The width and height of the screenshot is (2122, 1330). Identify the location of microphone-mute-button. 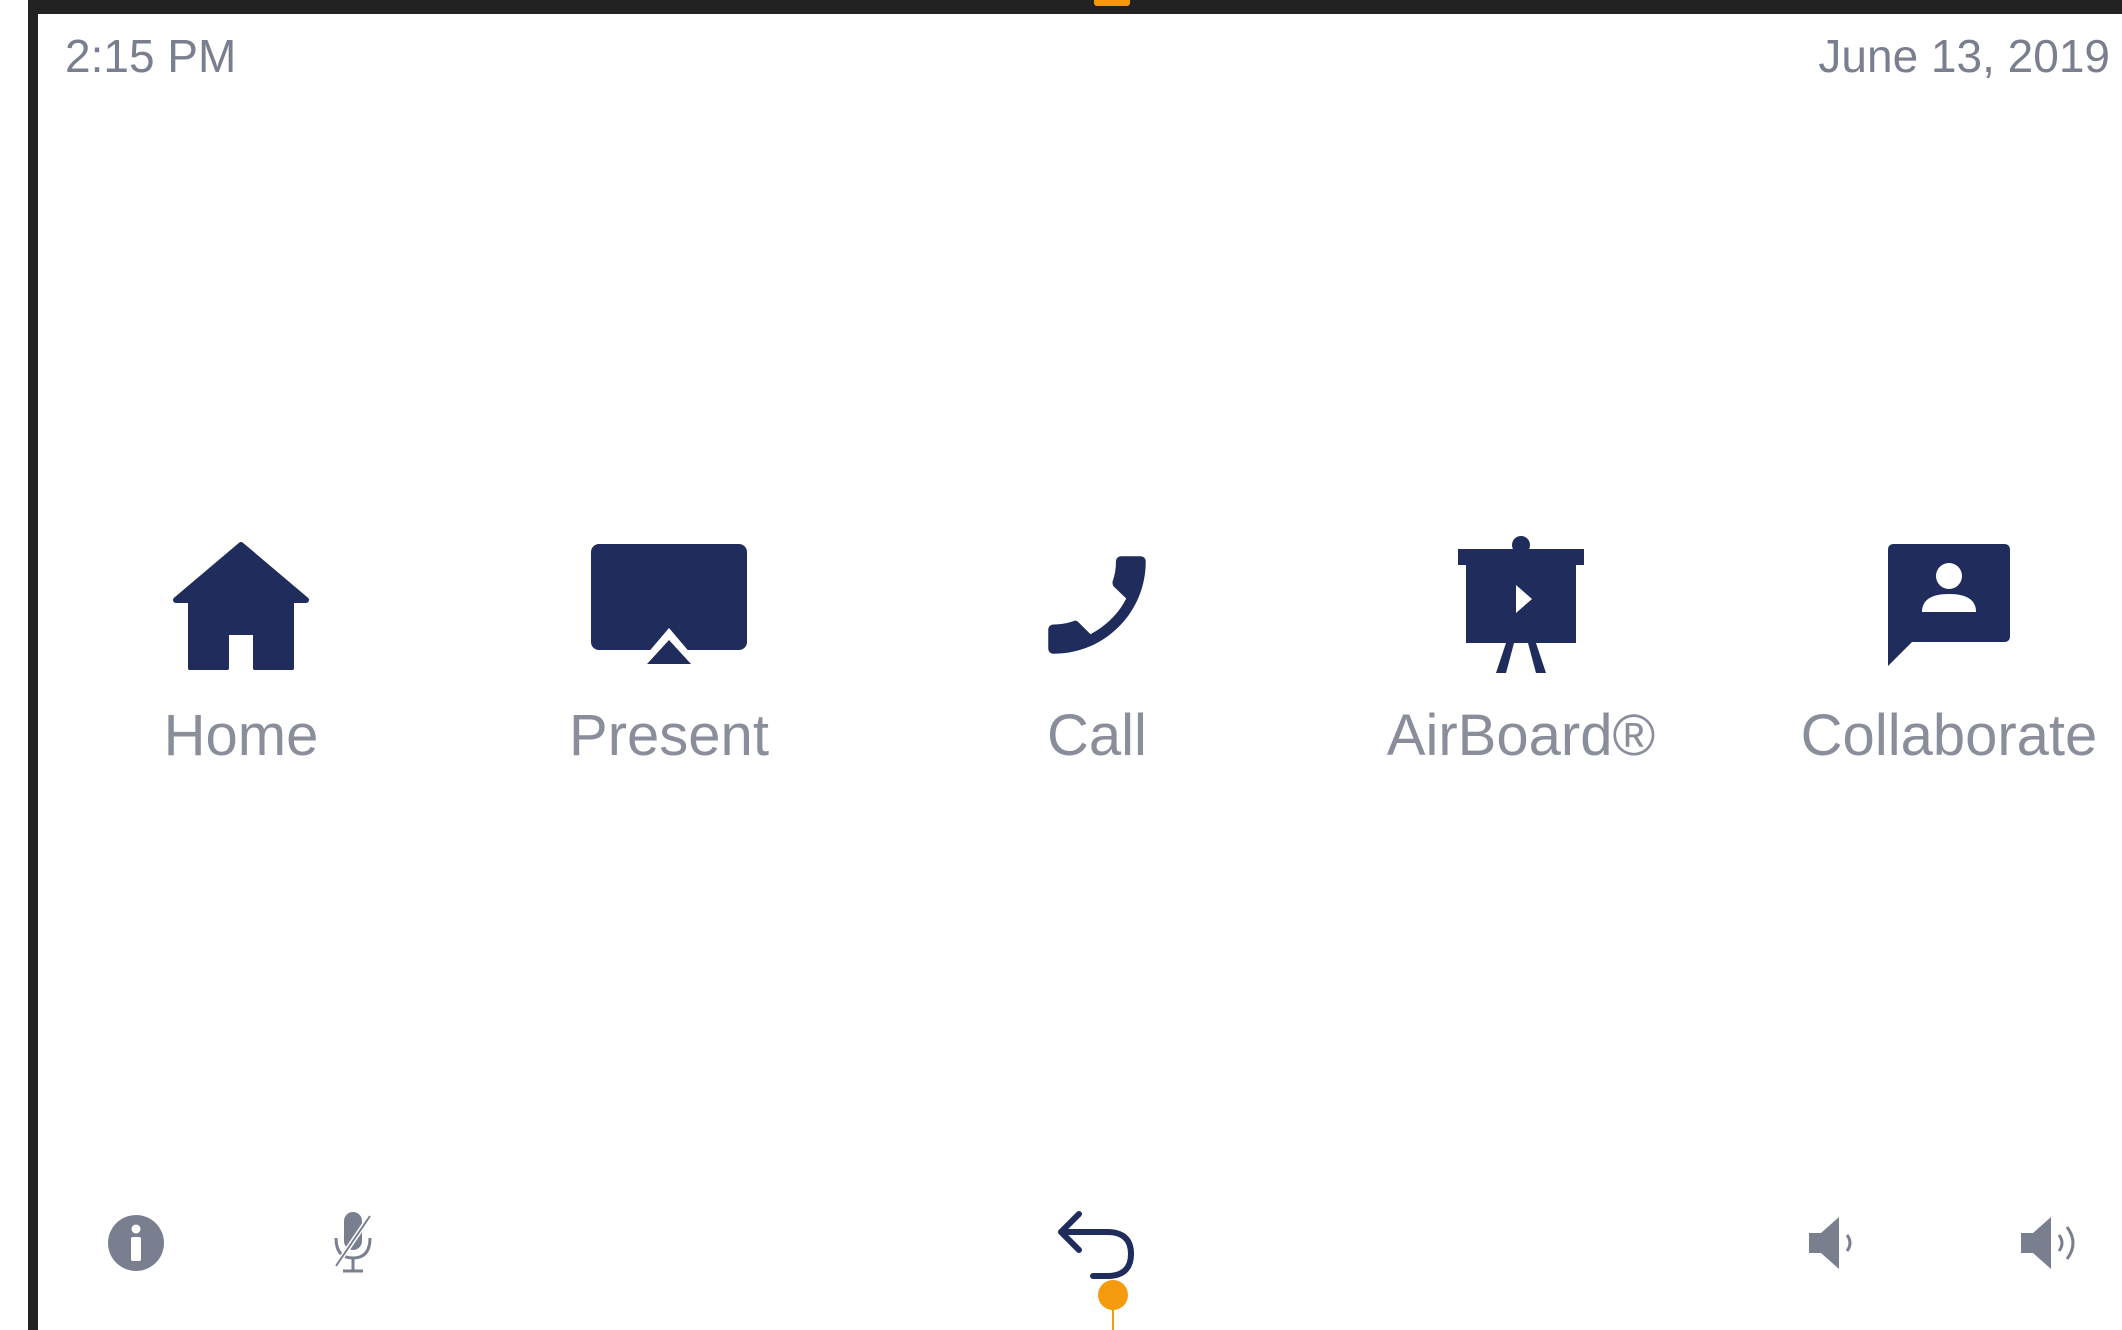
(353, 1245).